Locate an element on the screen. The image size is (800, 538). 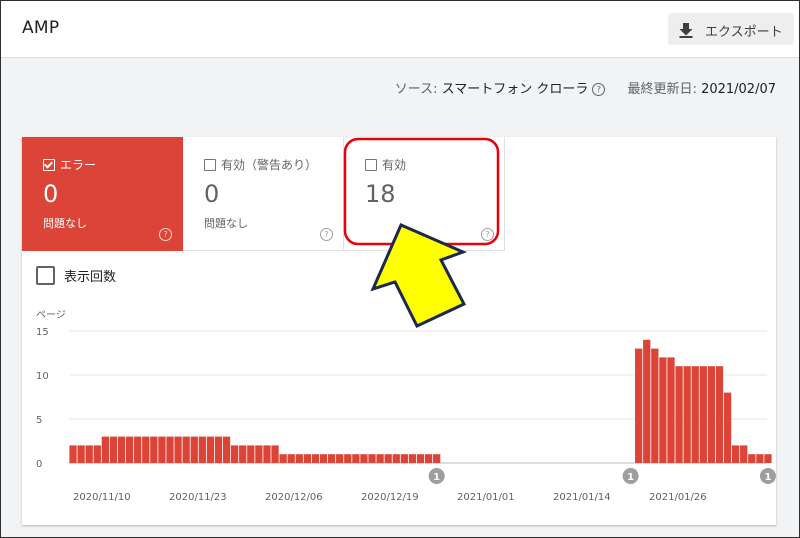
y-tick-label: 5 is located at coordinates (39, 420).